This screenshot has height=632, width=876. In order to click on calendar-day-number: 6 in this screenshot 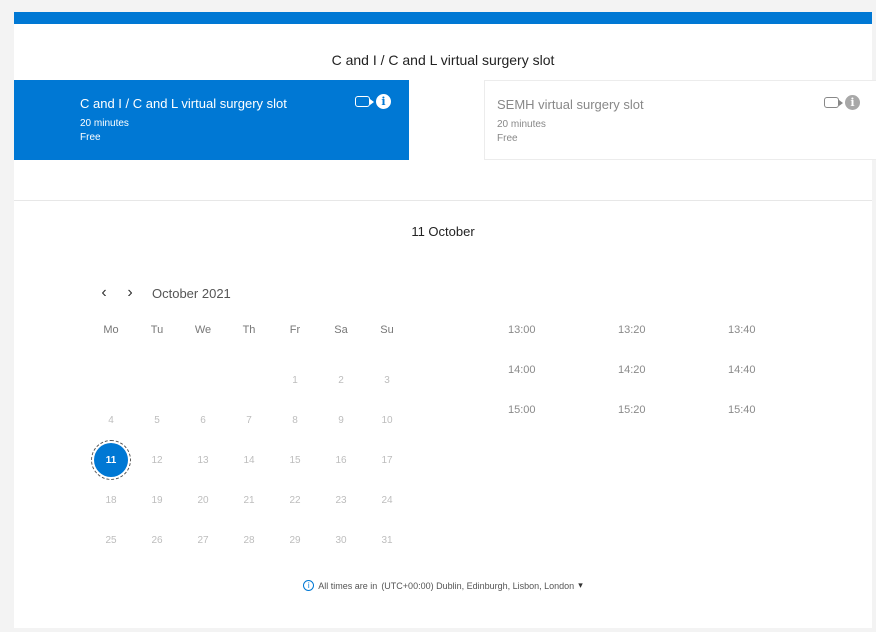, I will do `click(203, 420)`.